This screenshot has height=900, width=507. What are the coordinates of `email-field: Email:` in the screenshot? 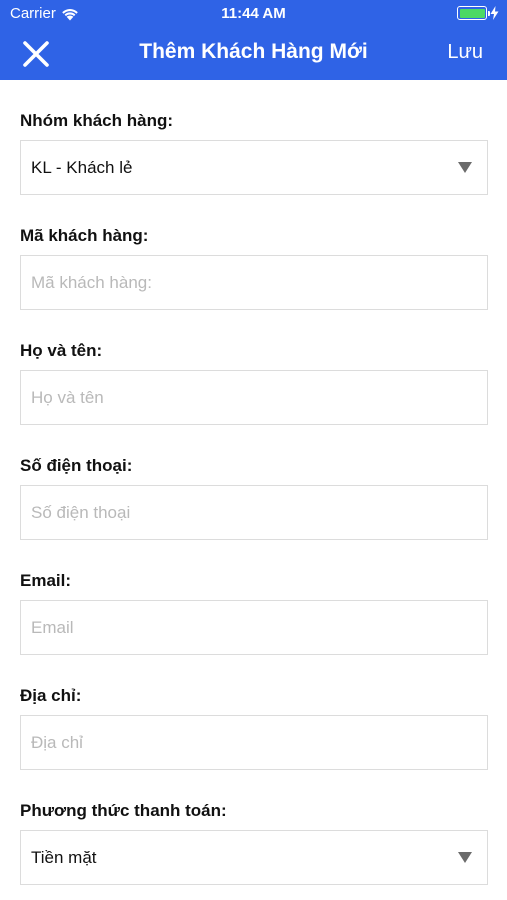 It's located at (254, 612).